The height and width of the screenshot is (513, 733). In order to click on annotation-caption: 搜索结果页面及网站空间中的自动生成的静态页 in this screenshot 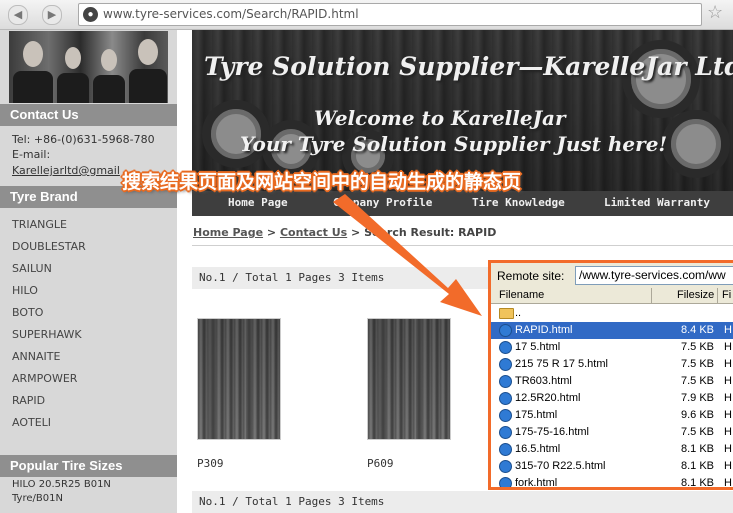, I will do `click(322, 182)`.